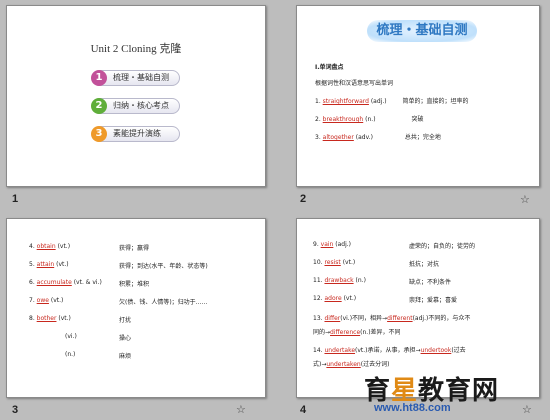 This screenshot has height=420, width=550. I want to click on menu-button-3: 3 素能提升演练, so click(135, 134).